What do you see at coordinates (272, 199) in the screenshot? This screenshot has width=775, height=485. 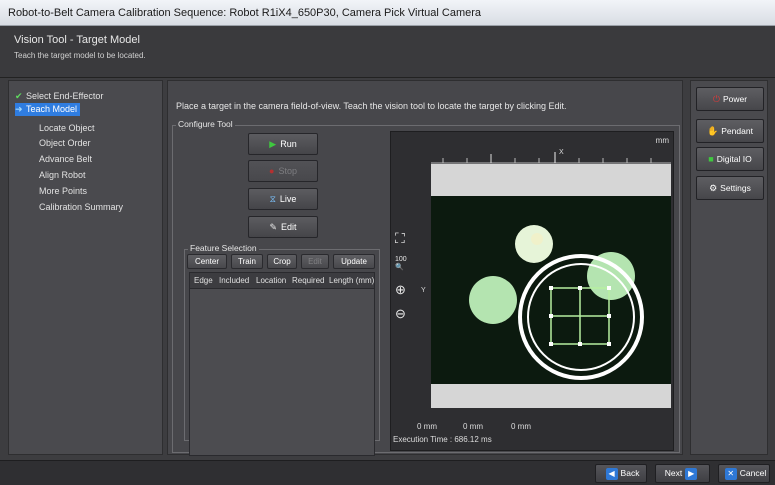 I see `camera-live-icon: ⧖` at bounding box center [272, 199].